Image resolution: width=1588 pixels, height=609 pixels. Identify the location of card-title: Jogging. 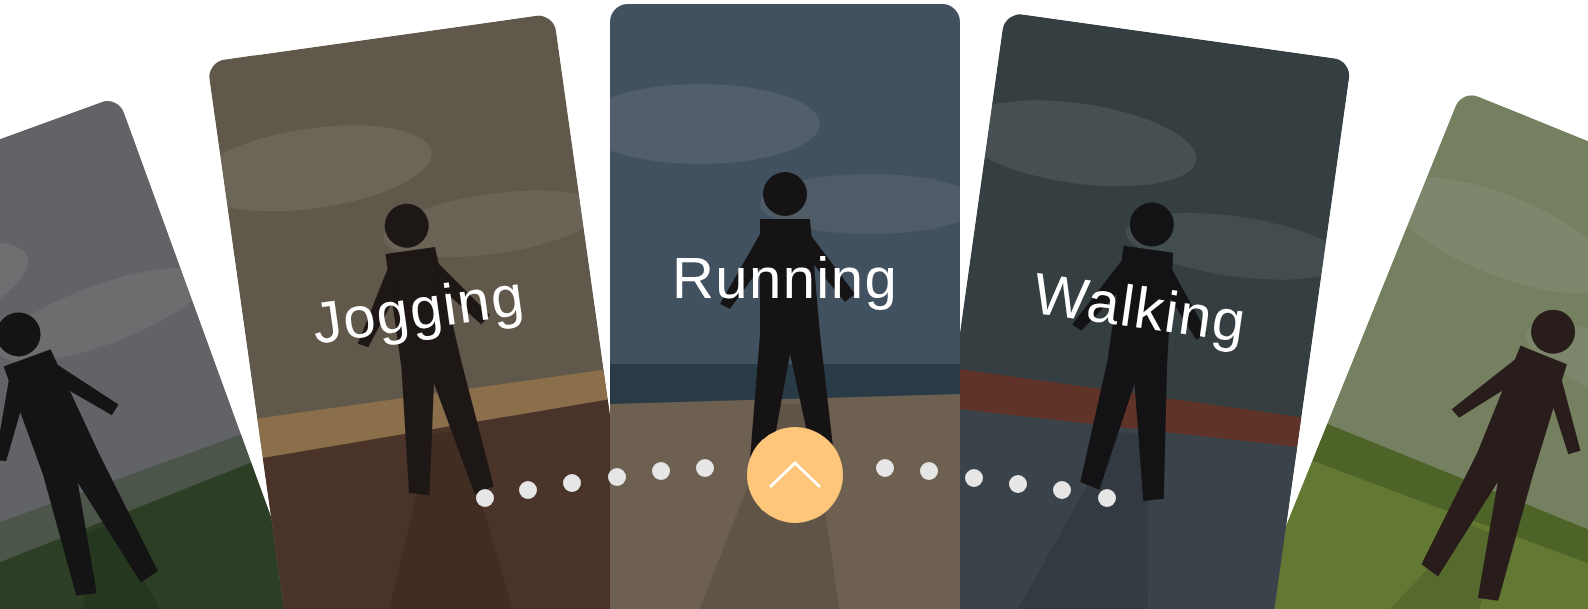
(418, 309).